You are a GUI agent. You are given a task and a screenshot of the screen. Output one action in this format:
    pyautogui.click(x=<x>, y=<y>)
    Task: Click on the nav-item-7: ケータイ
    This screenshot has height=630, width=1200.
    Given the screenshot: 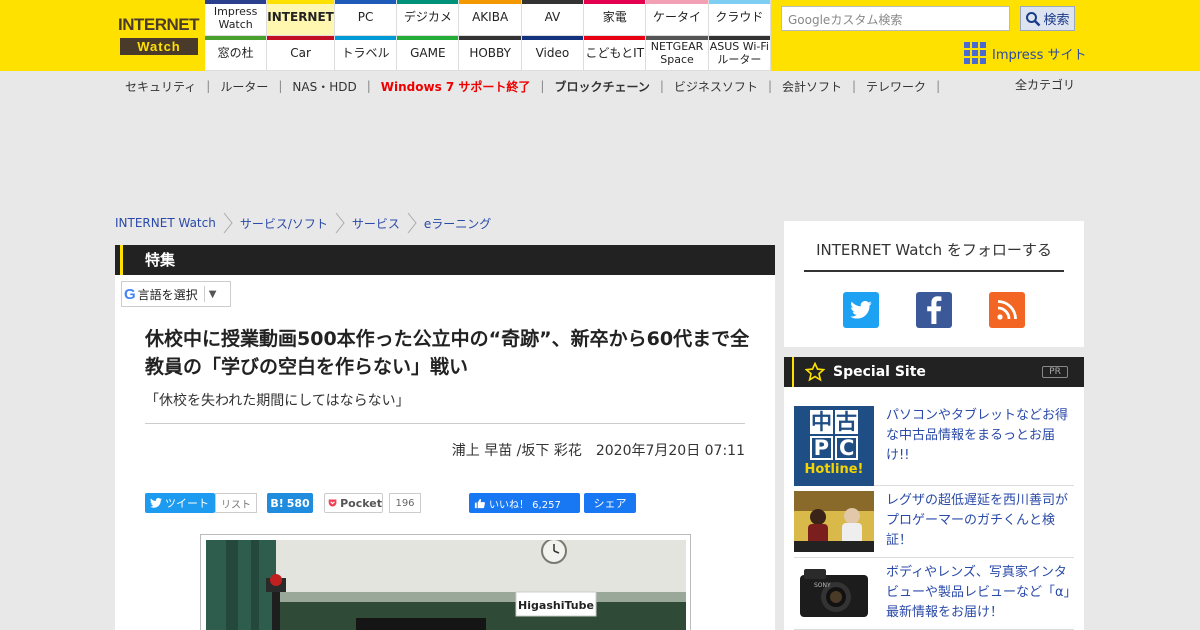 What is the action you would take?
    pyautogui.click(x=677, y=18)
    